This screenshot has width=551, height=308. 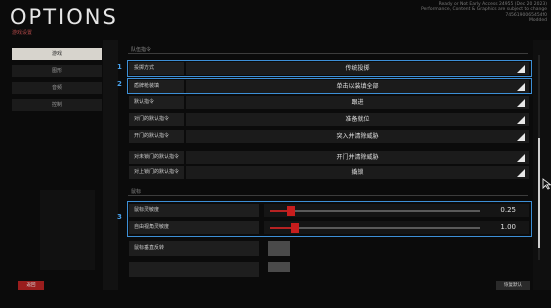 I want to click on setting-dropdown: 开门并清除威胁, so click(x=357, y=157).